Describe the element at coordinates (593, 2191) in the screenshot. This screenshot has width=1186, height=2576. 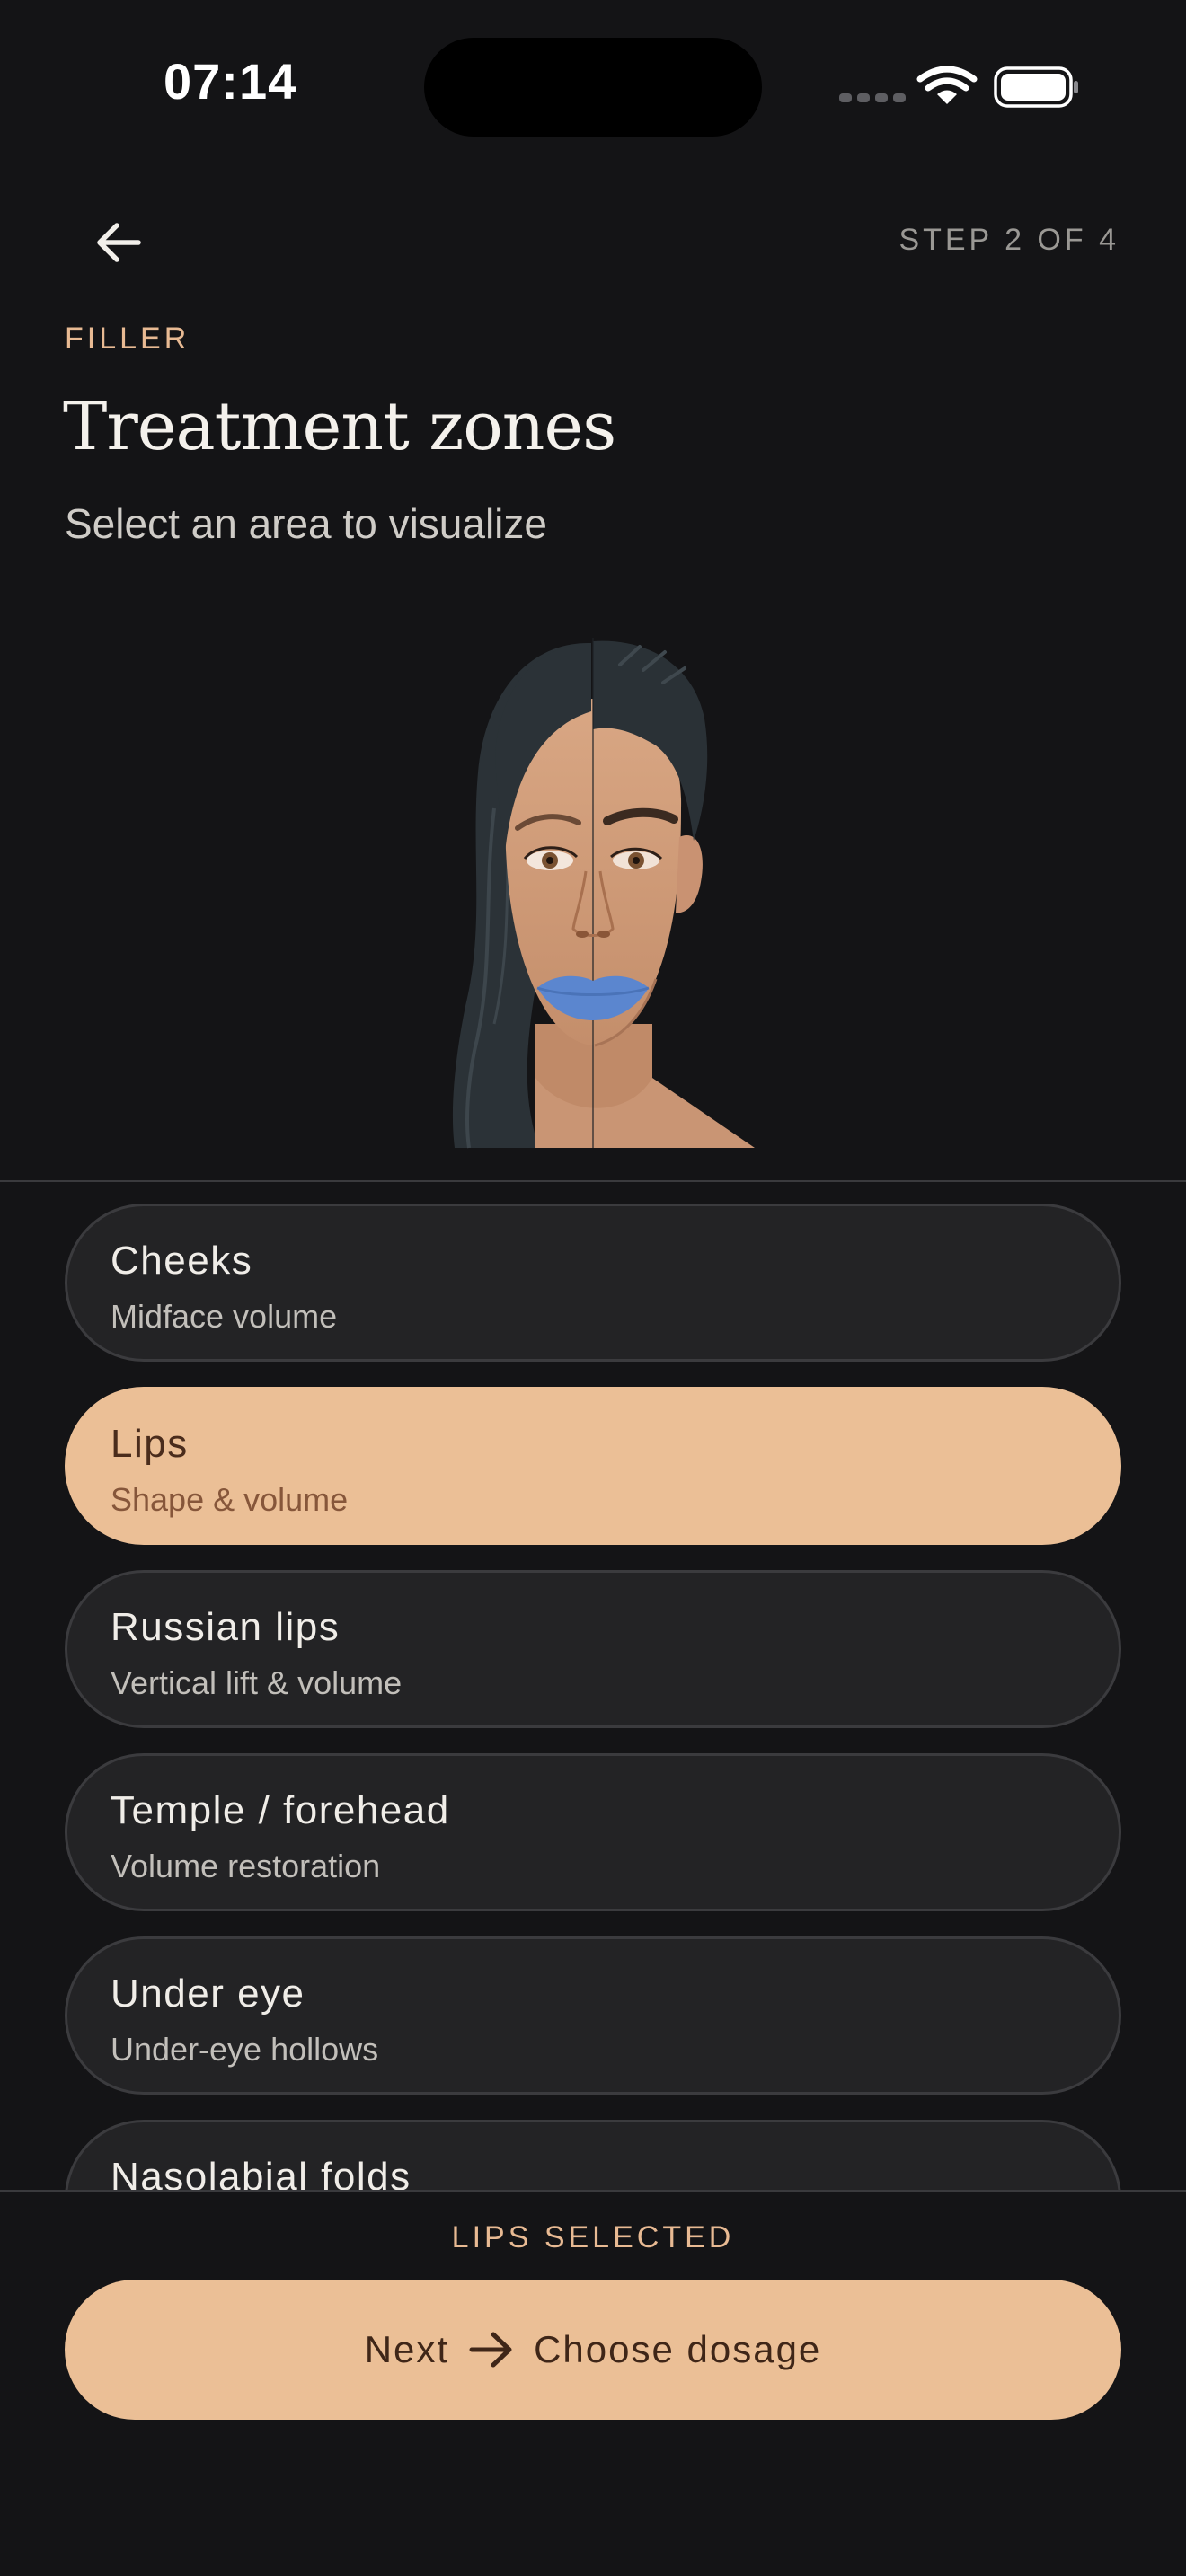
I see `divider` at that location.